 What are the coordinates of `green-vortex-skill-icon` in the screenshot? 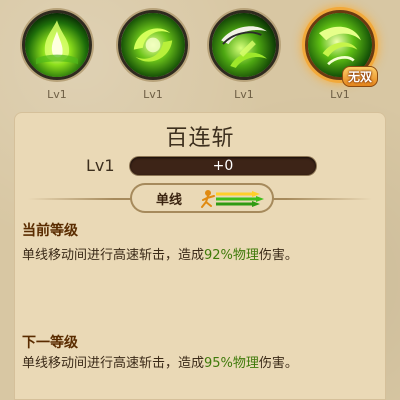 It's located at (153, 45).